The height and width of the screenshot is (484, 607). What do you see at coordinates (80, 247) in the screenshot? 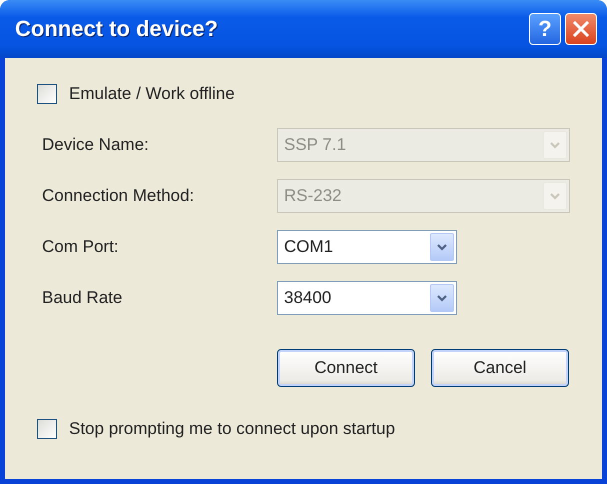
I see `field-label: Com Port:` at bounding box center [80, 247].